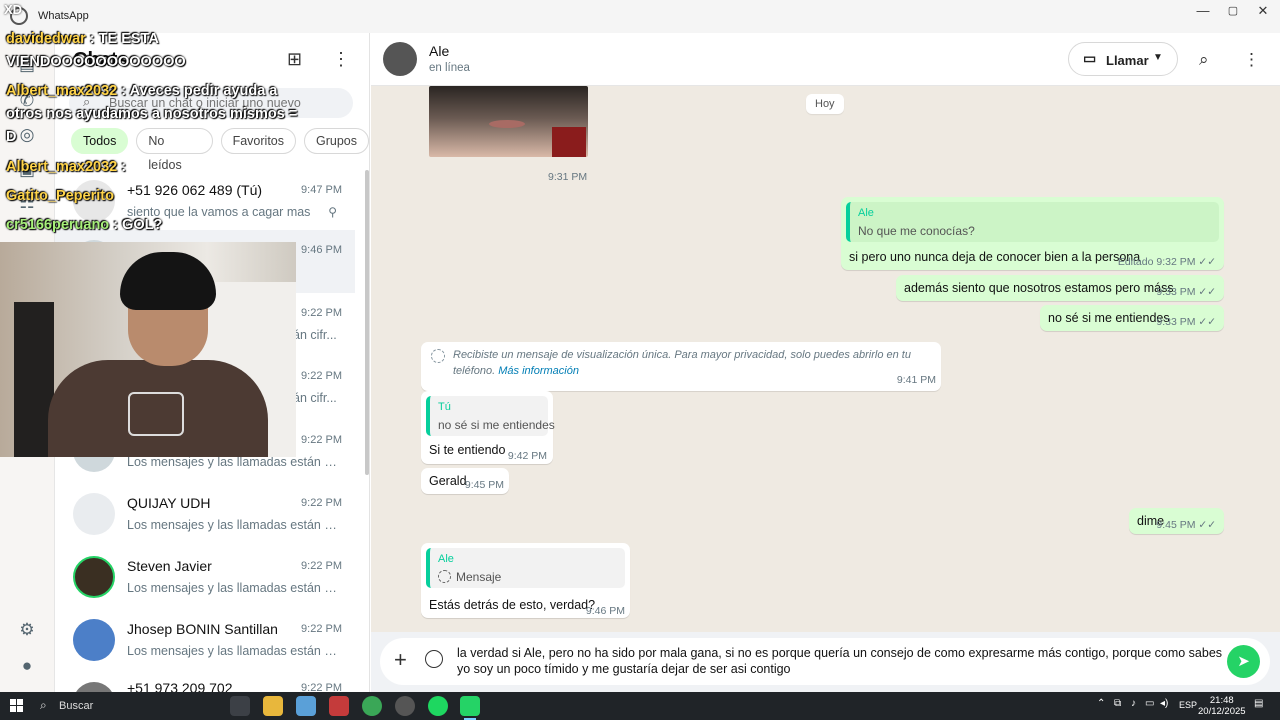 This screenshot has height=720, width=1280. What do you see at coordinates (568, 177) in the screenshot?
I see `photo-timestamp: 9:31 PM` at bounding box center [568, 177].